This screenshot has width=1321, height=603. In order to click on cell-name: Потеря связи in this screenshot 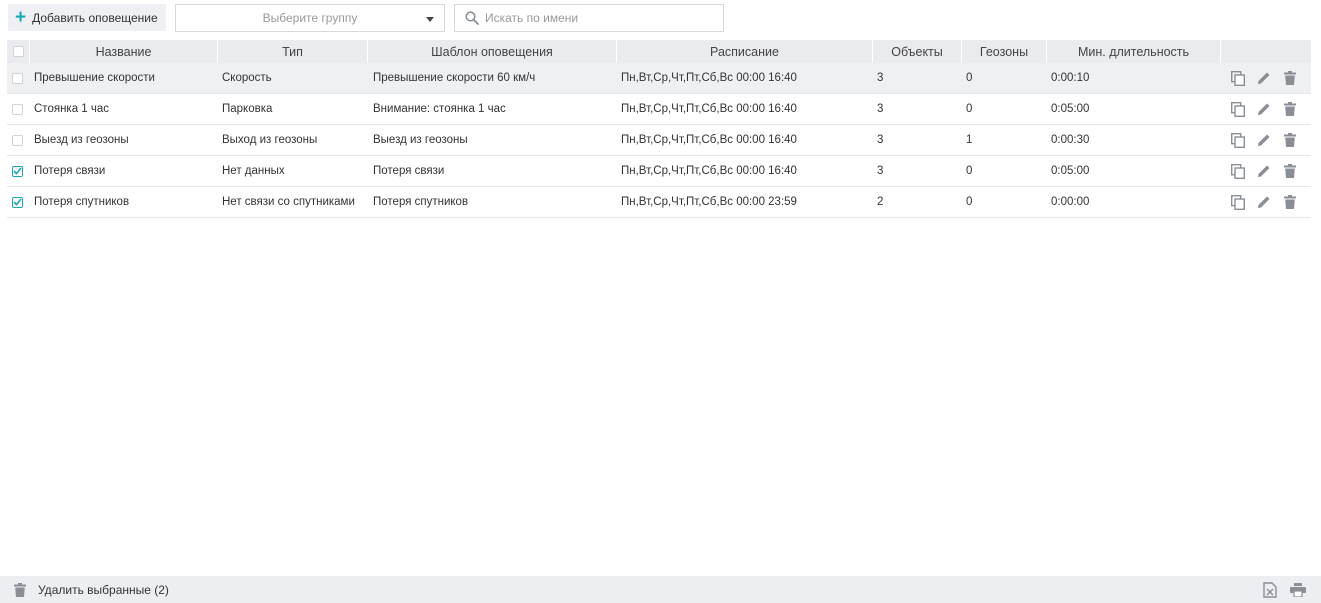, I will do `click(70, 171)`.